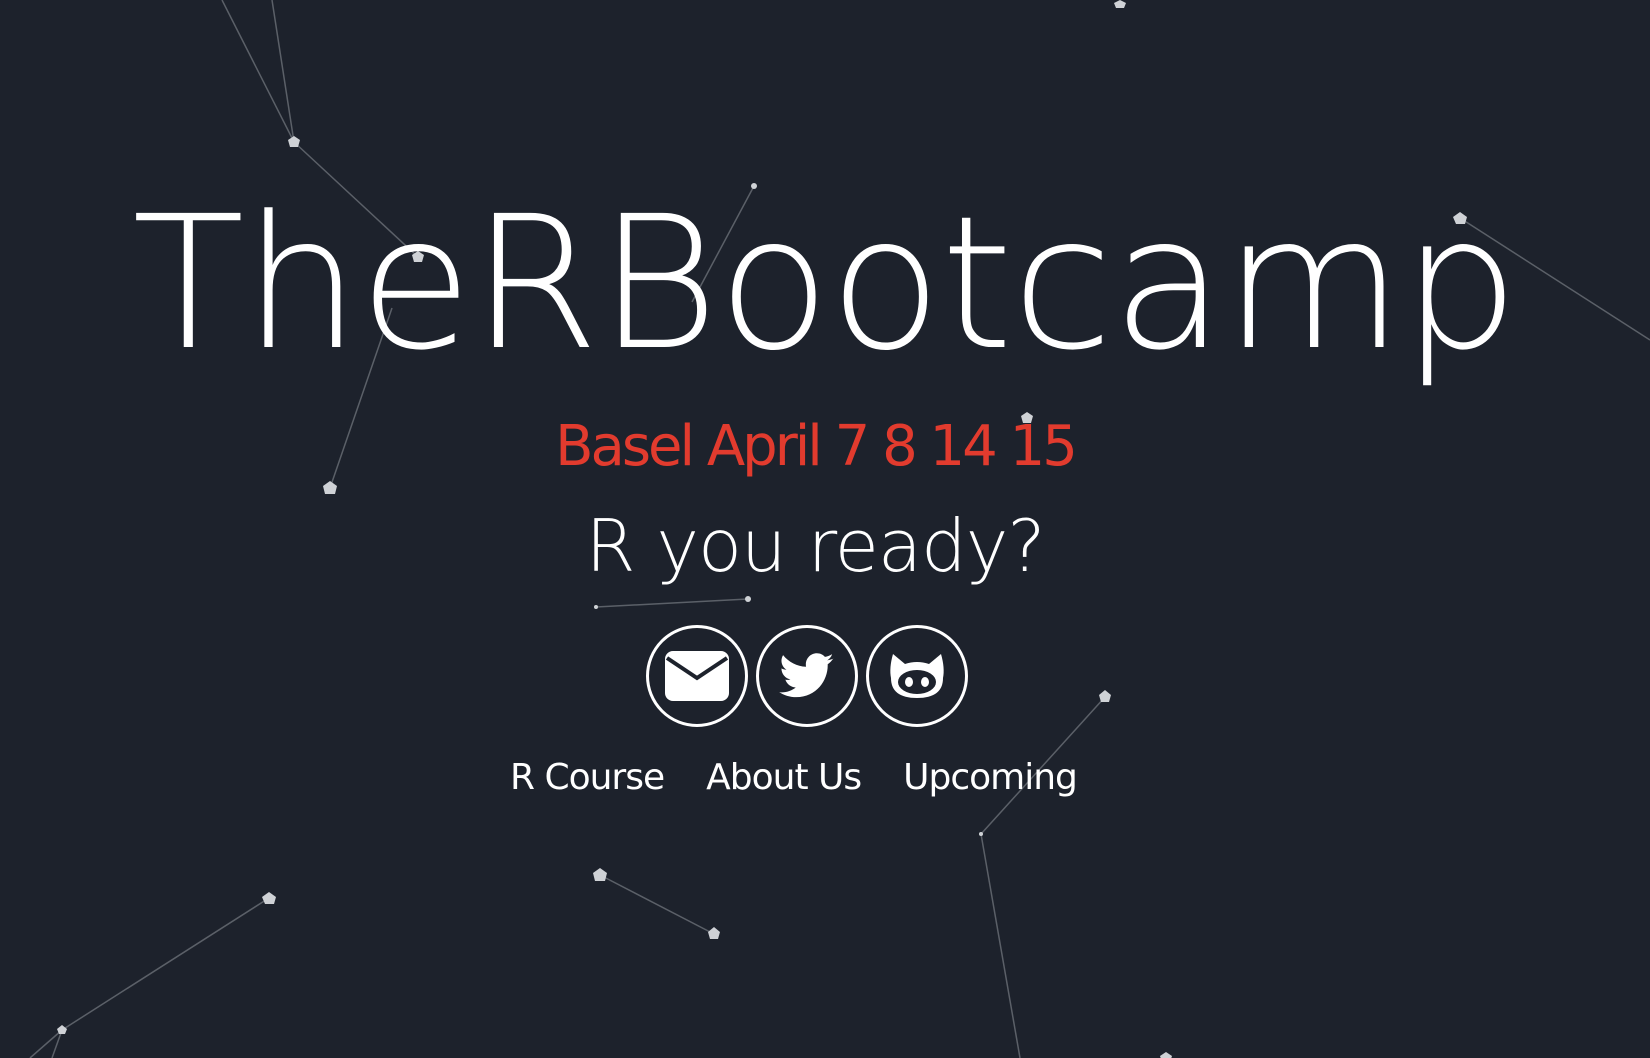  I want to click on github-button, so click(917, 676).